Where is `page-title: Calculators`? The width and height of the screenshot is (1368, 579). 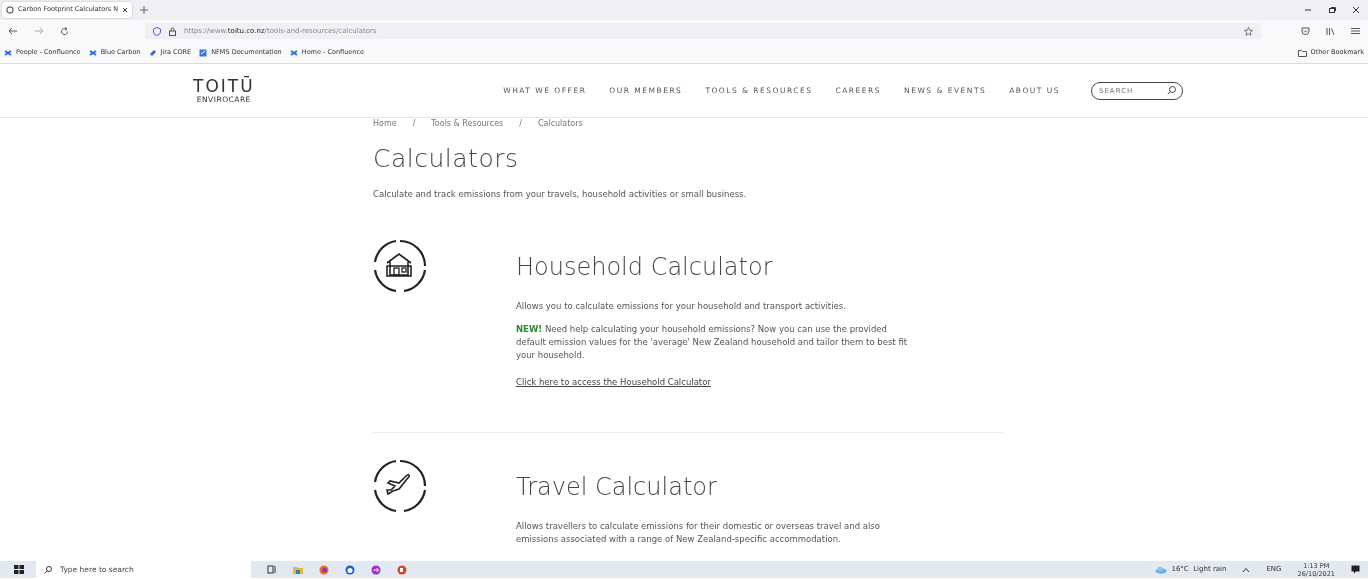
page-title: Calculators is located at coordinates (446, 158).